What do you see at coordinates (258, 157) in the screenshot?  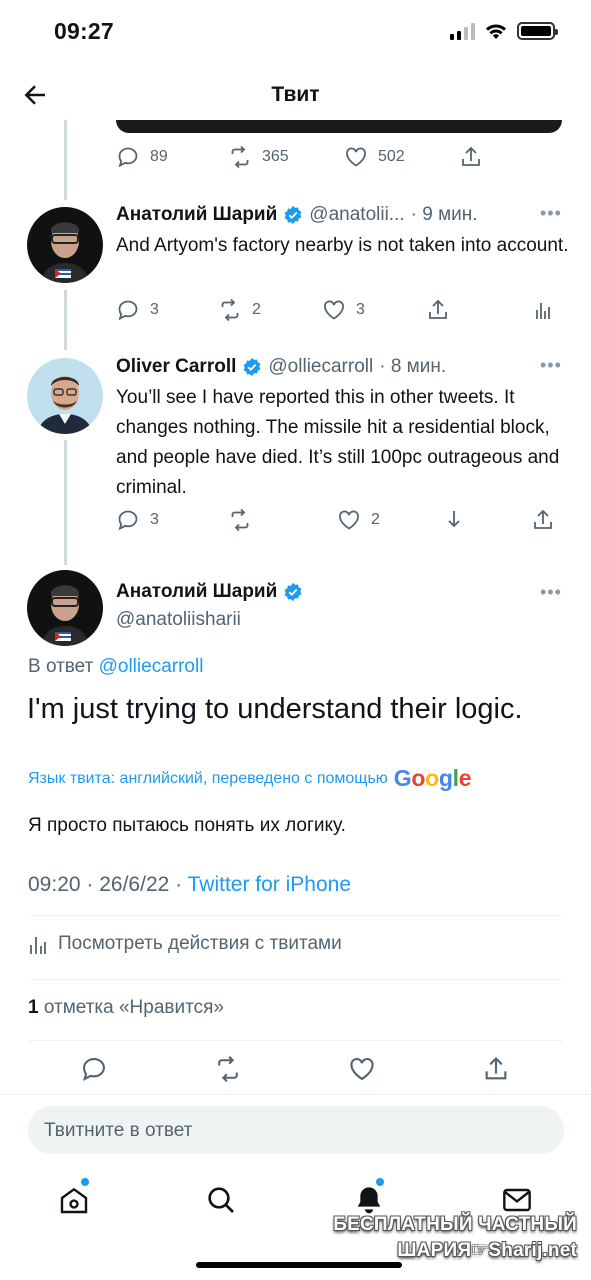 I see `retweet-button: 365` at bounding box center [258, 157].